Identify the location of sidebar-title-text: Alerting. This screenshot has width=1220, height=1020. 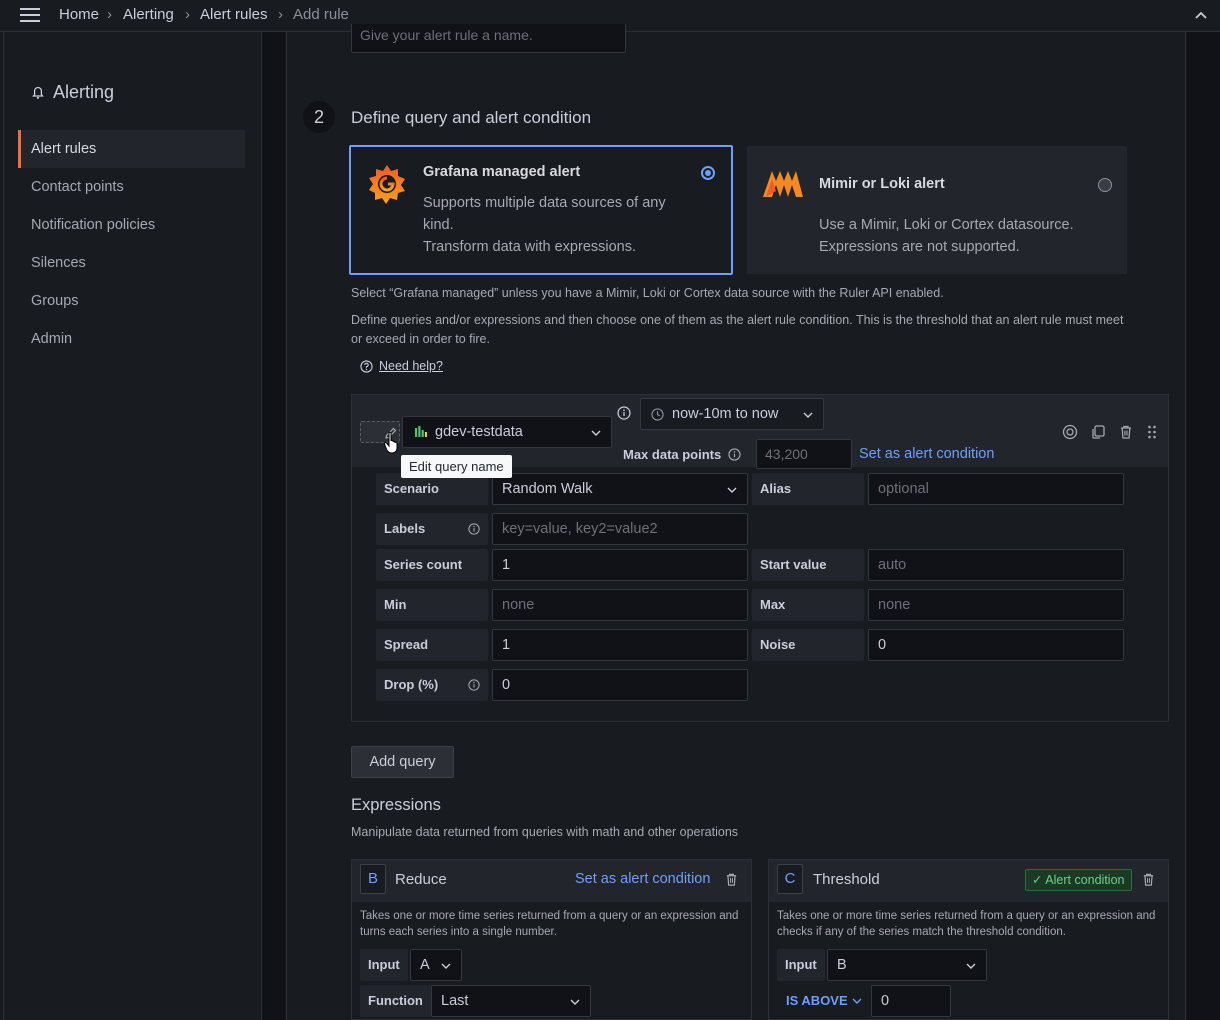
(84, 92).